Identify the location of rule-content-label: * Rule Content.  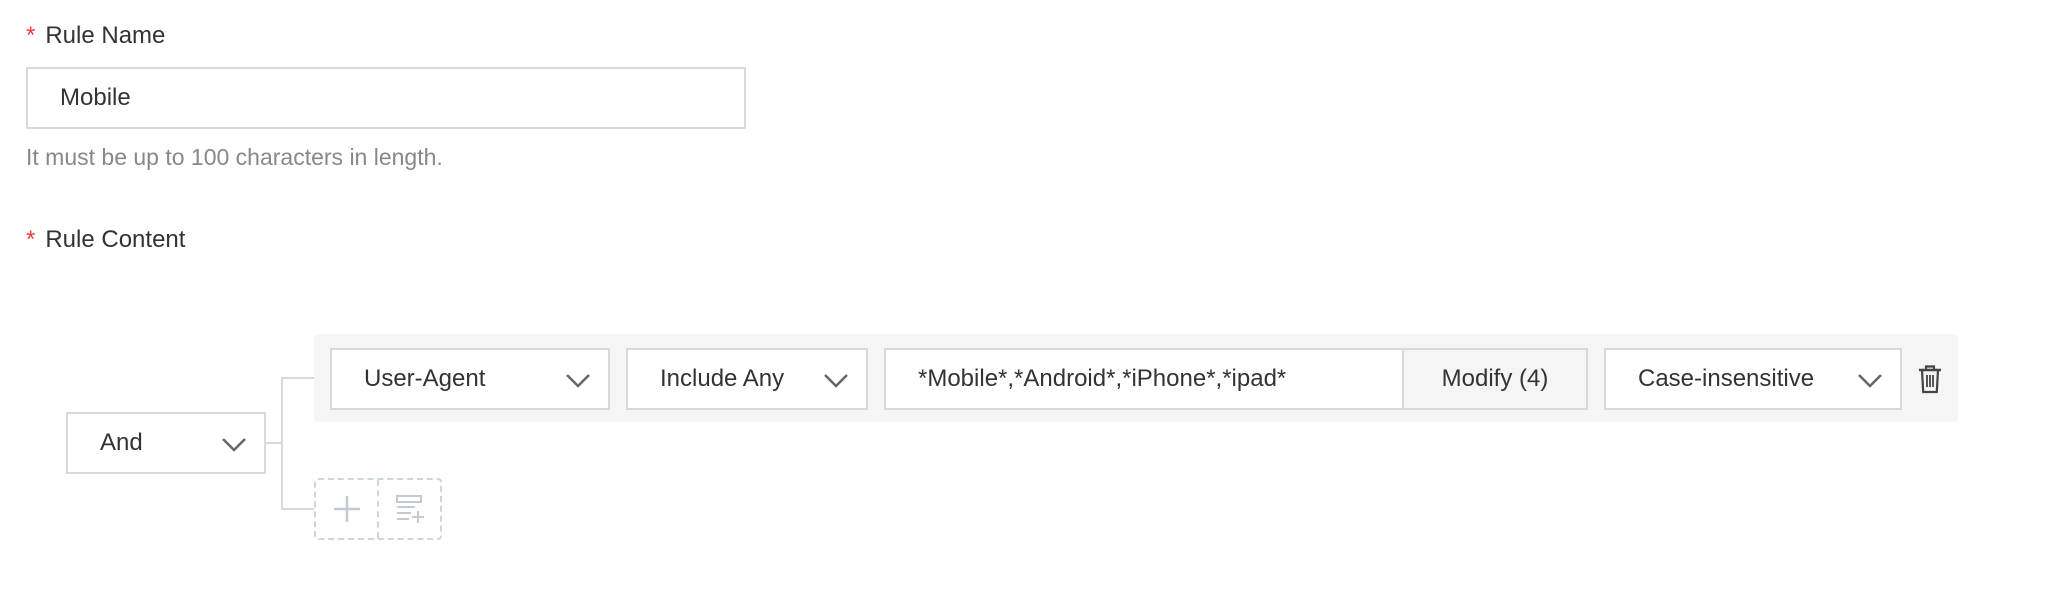
(105, 240).